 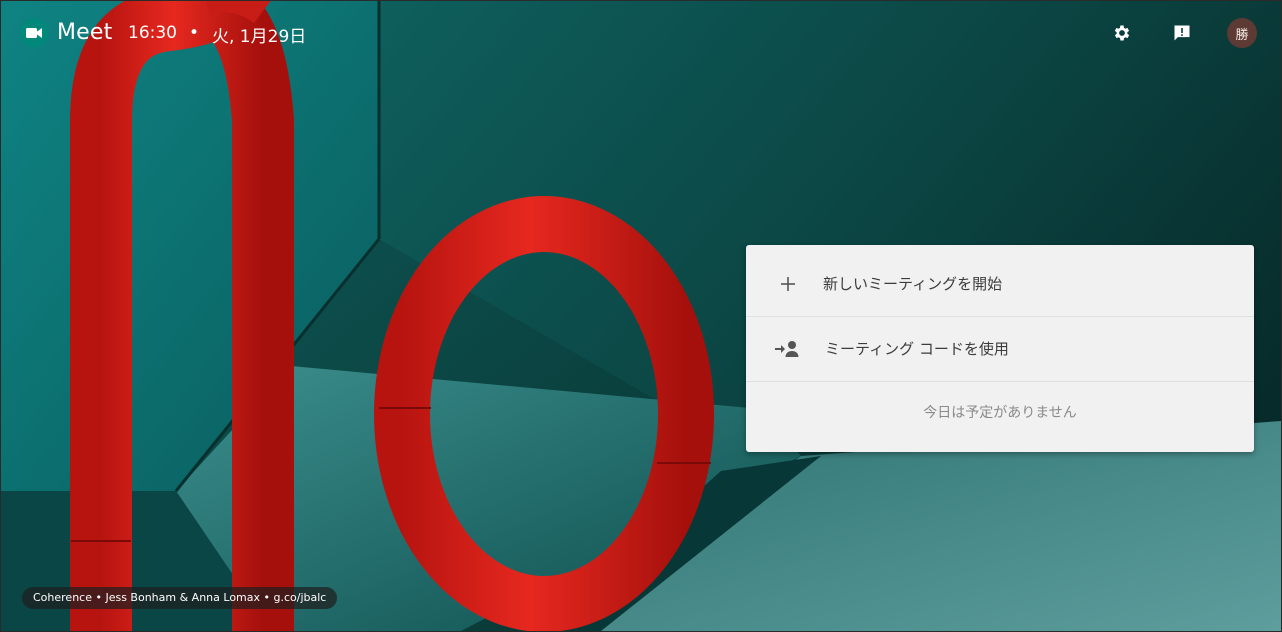 I want to click on new-meeting-button: 新しいミーティングを開始, so click(x=1000, y=283).